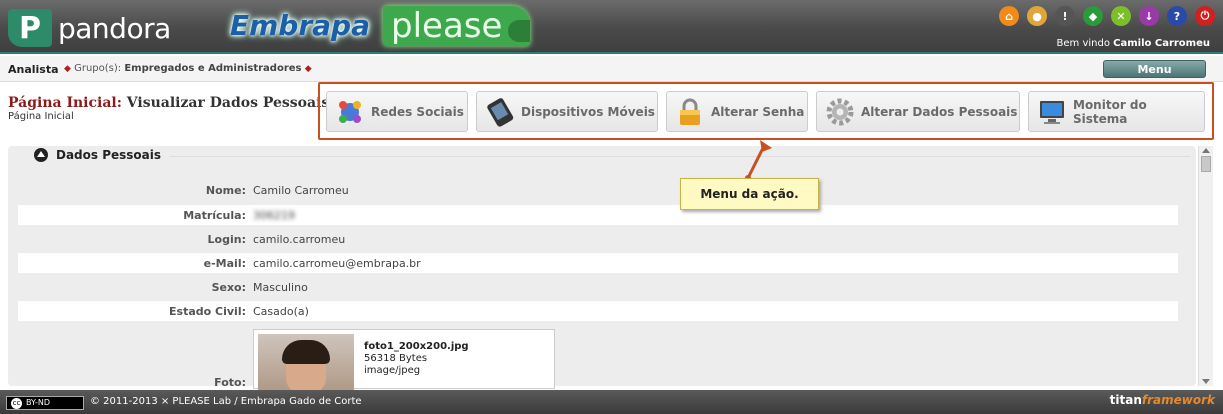  I want to click on field-label: Nome:, so click(225, 190).